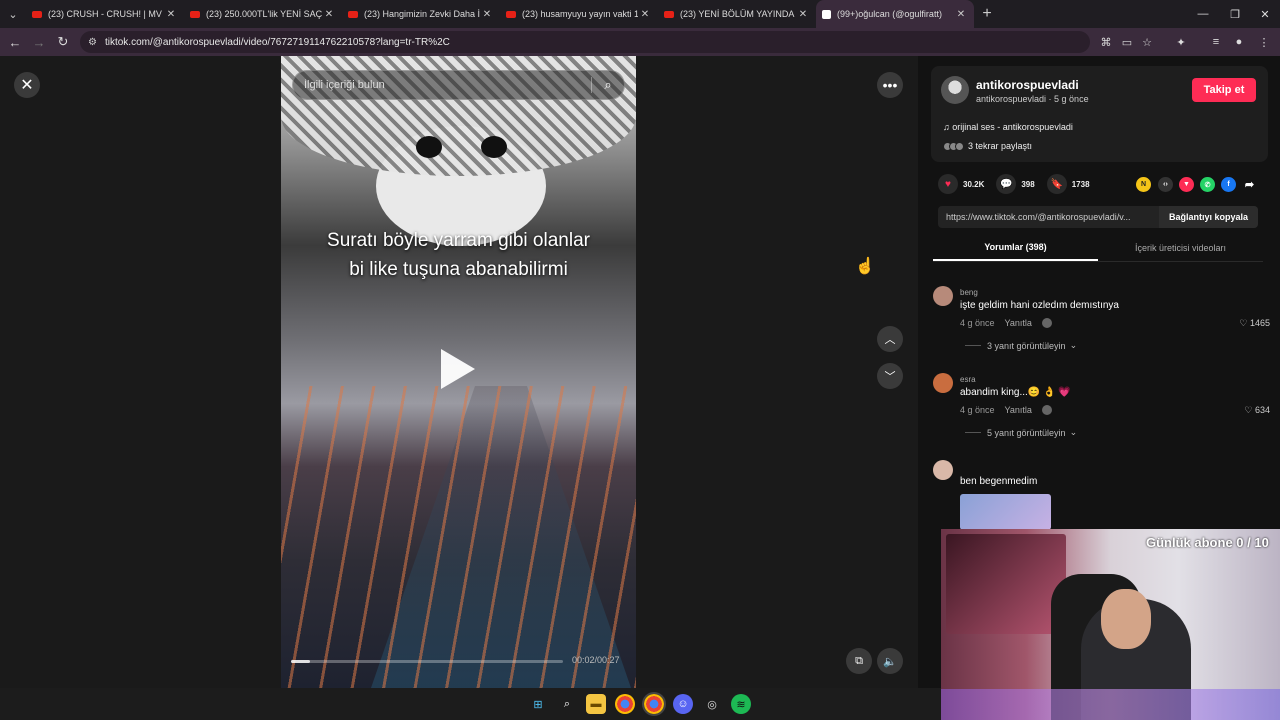  I want to click on copy-link-button: Bağlantıyı kopyala, so click(1208, 217).